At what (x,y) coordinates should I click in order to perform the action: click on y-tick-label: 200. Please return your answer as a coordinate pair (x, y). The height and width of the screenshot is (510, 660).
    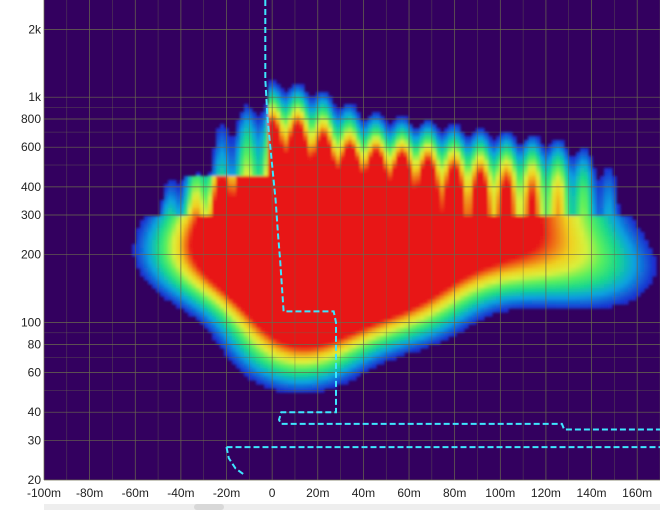
    Looking at the image, I should click on (31, 255).